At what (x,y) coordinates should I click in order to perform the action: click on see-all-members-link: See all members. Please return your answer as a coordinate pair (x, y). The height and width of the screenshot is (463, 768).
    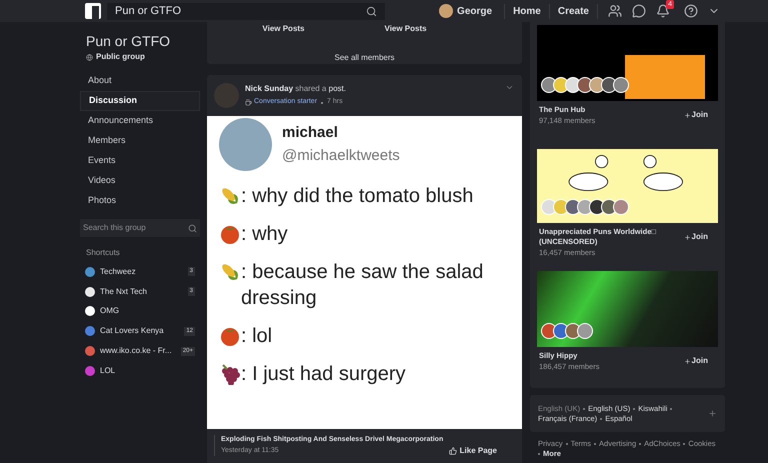
    Looking at the image, I should click on (364, 58).